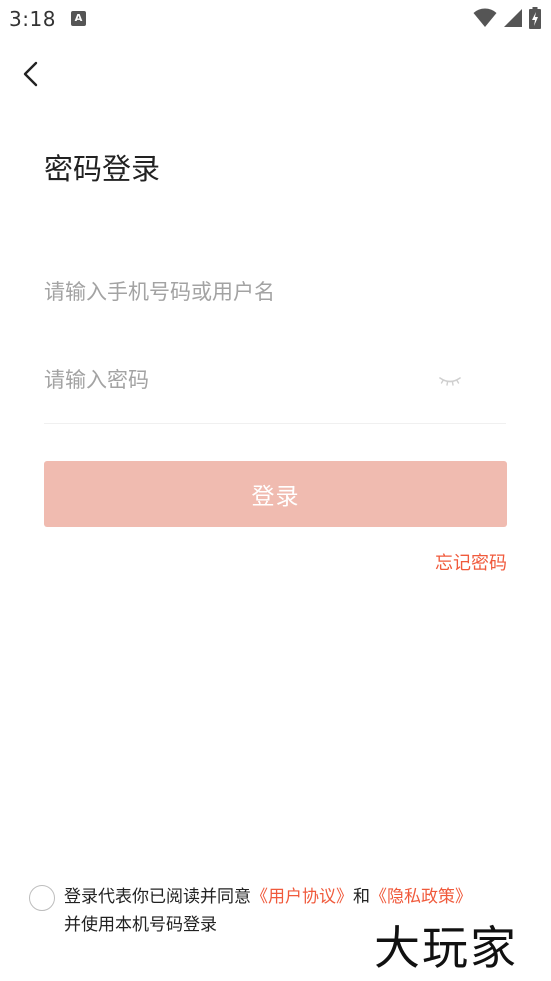  I want to click on battery-charging-icon, so click(535, 18).